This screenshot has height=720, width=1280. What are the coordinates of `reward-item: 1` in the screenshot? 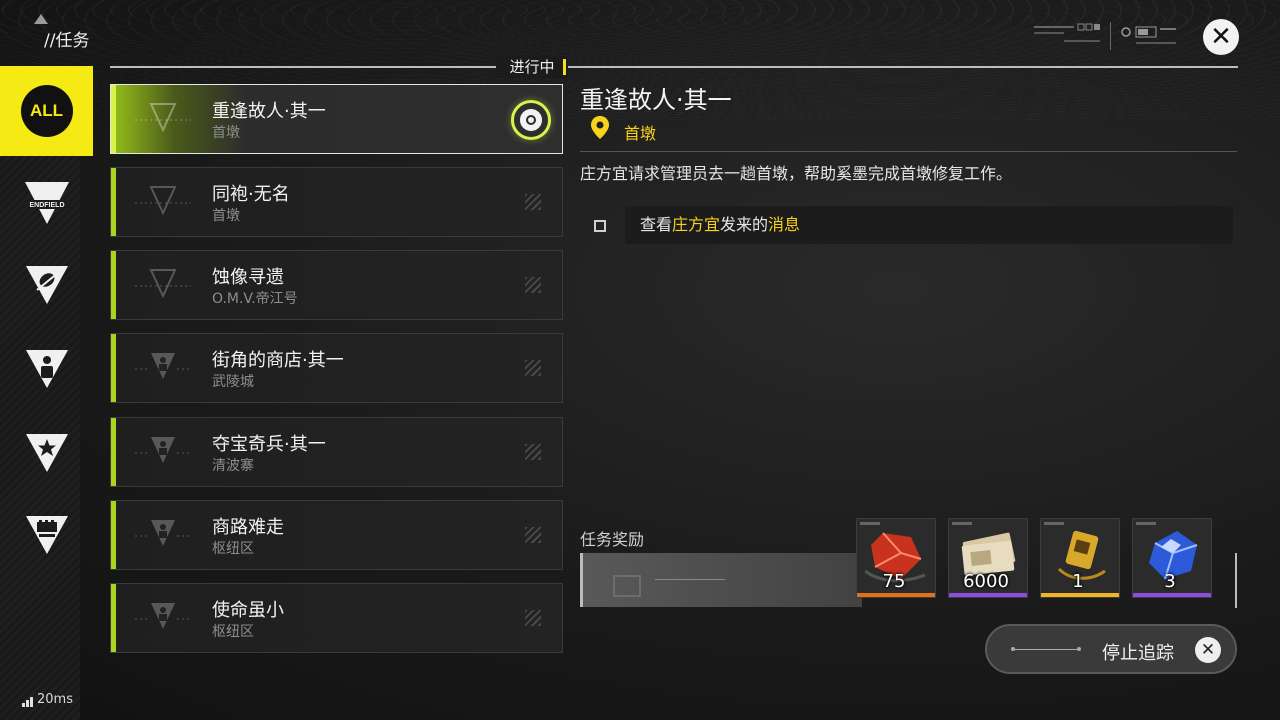 It's located at (1080, 558).